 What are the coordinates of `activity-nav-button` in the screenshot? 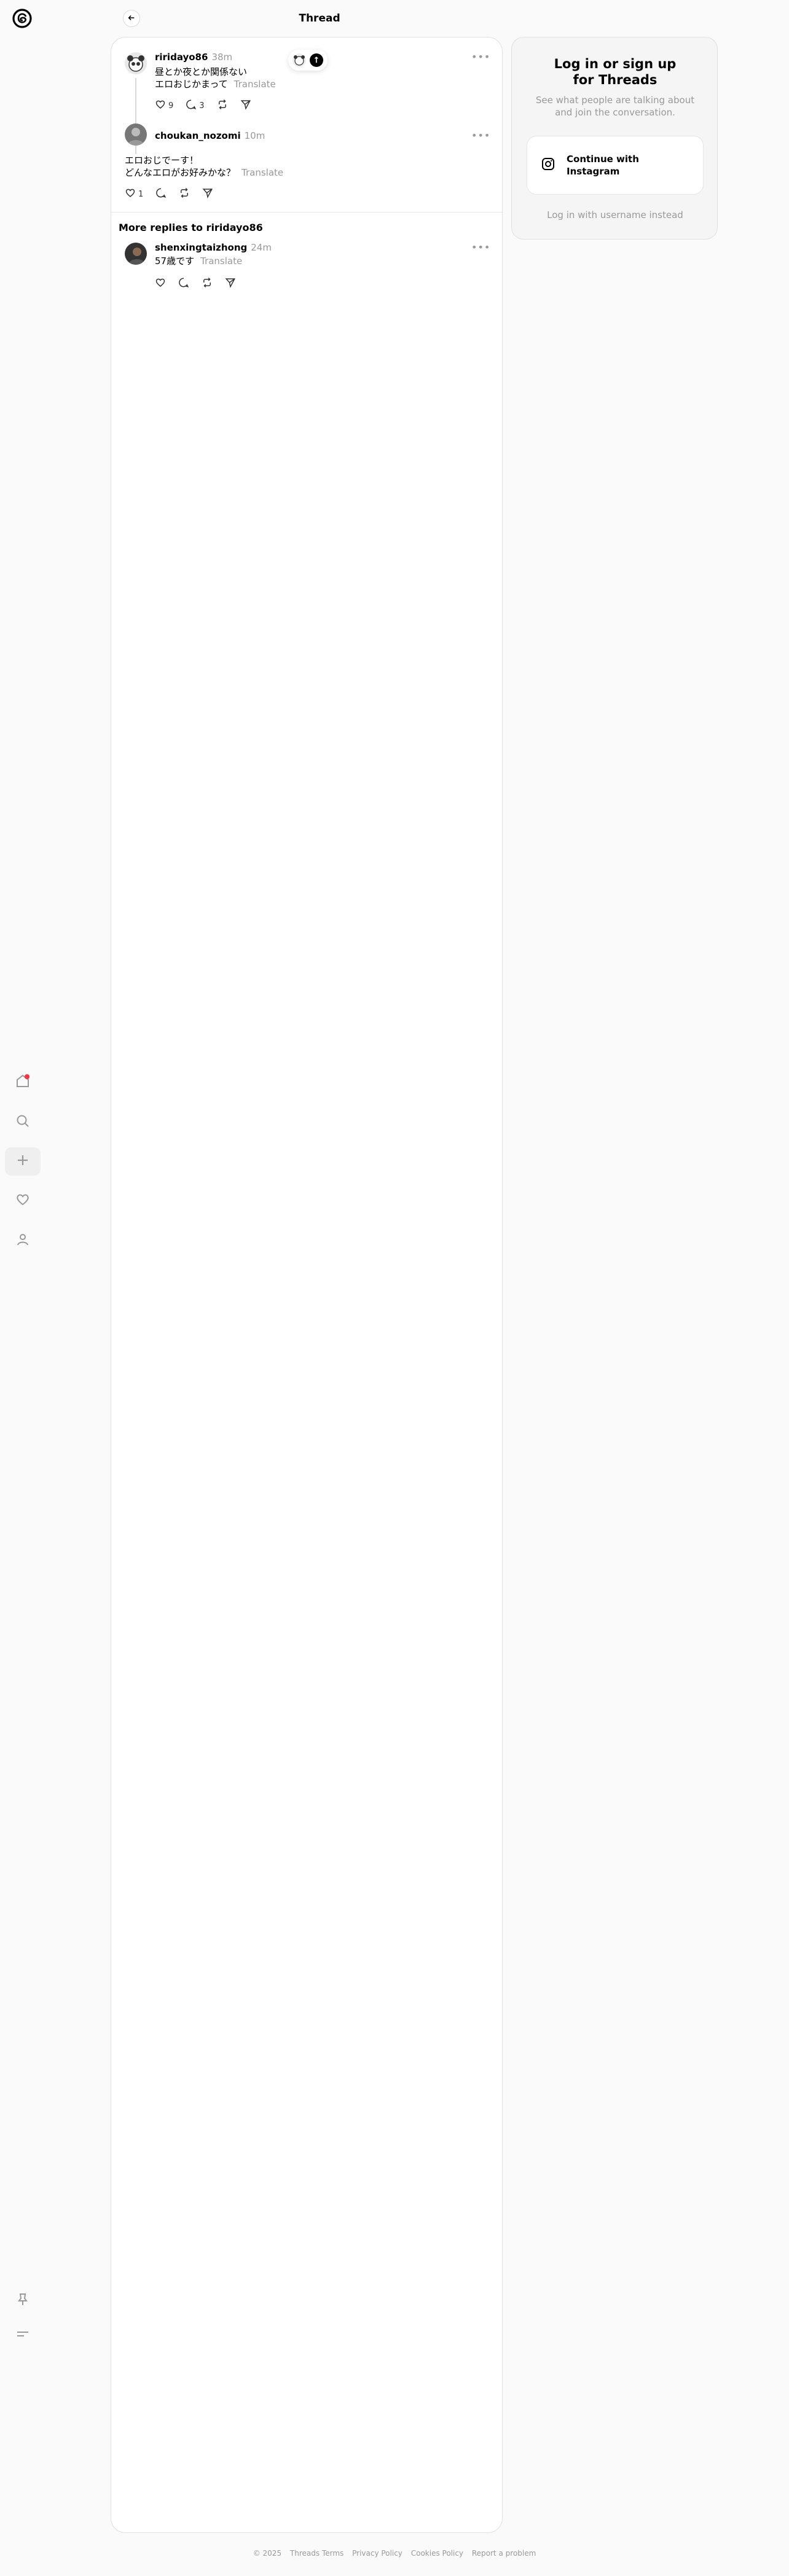 It's located at (23, 1201).